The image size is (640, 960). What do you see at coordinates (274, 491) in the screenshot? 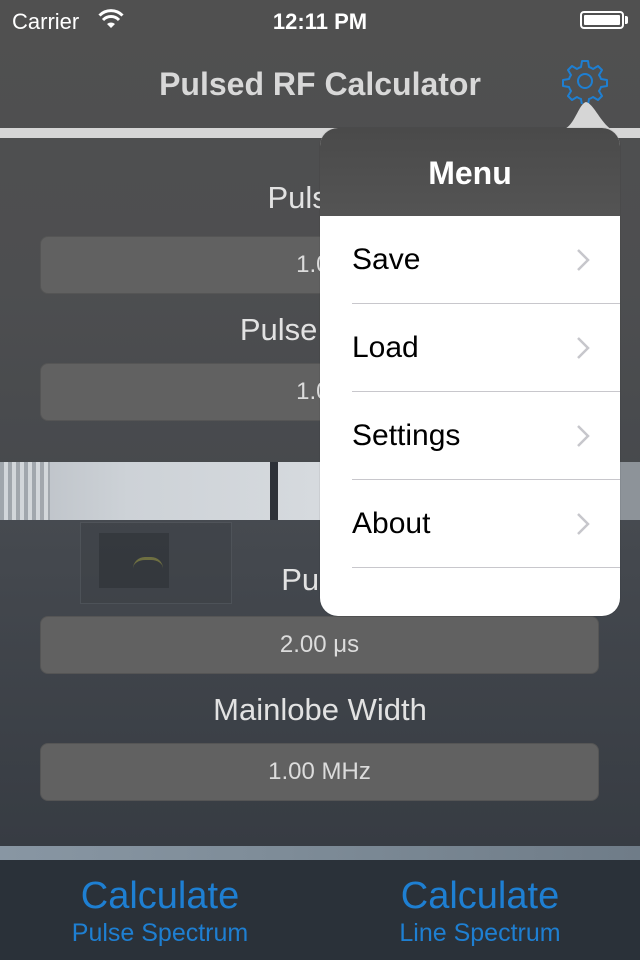
I see `window-post` at bounding box center [274, 491].